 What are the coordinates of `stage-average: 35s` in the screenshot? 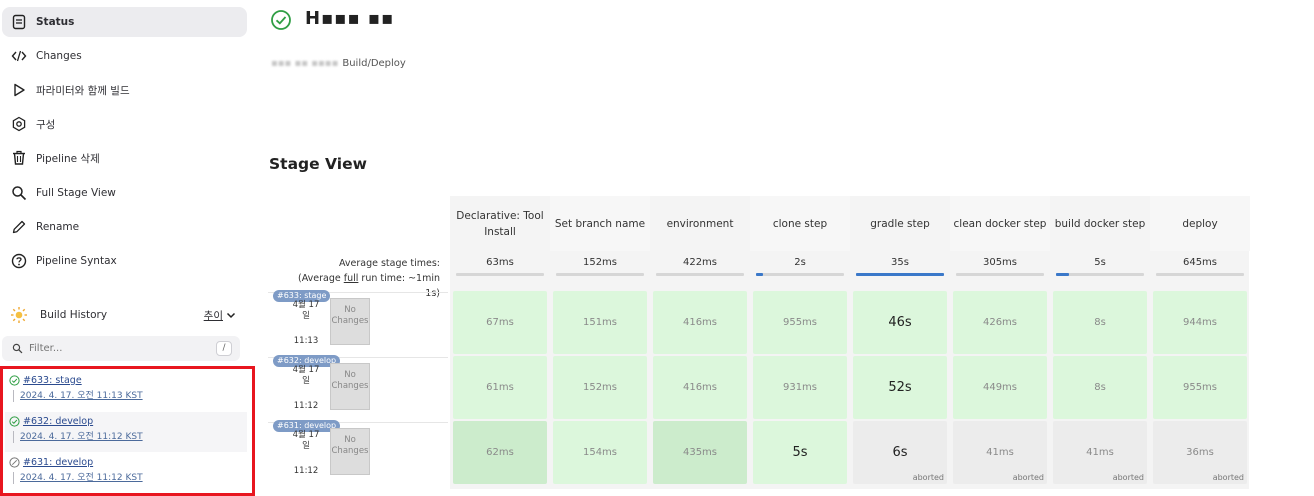 It's located at (900, 268).